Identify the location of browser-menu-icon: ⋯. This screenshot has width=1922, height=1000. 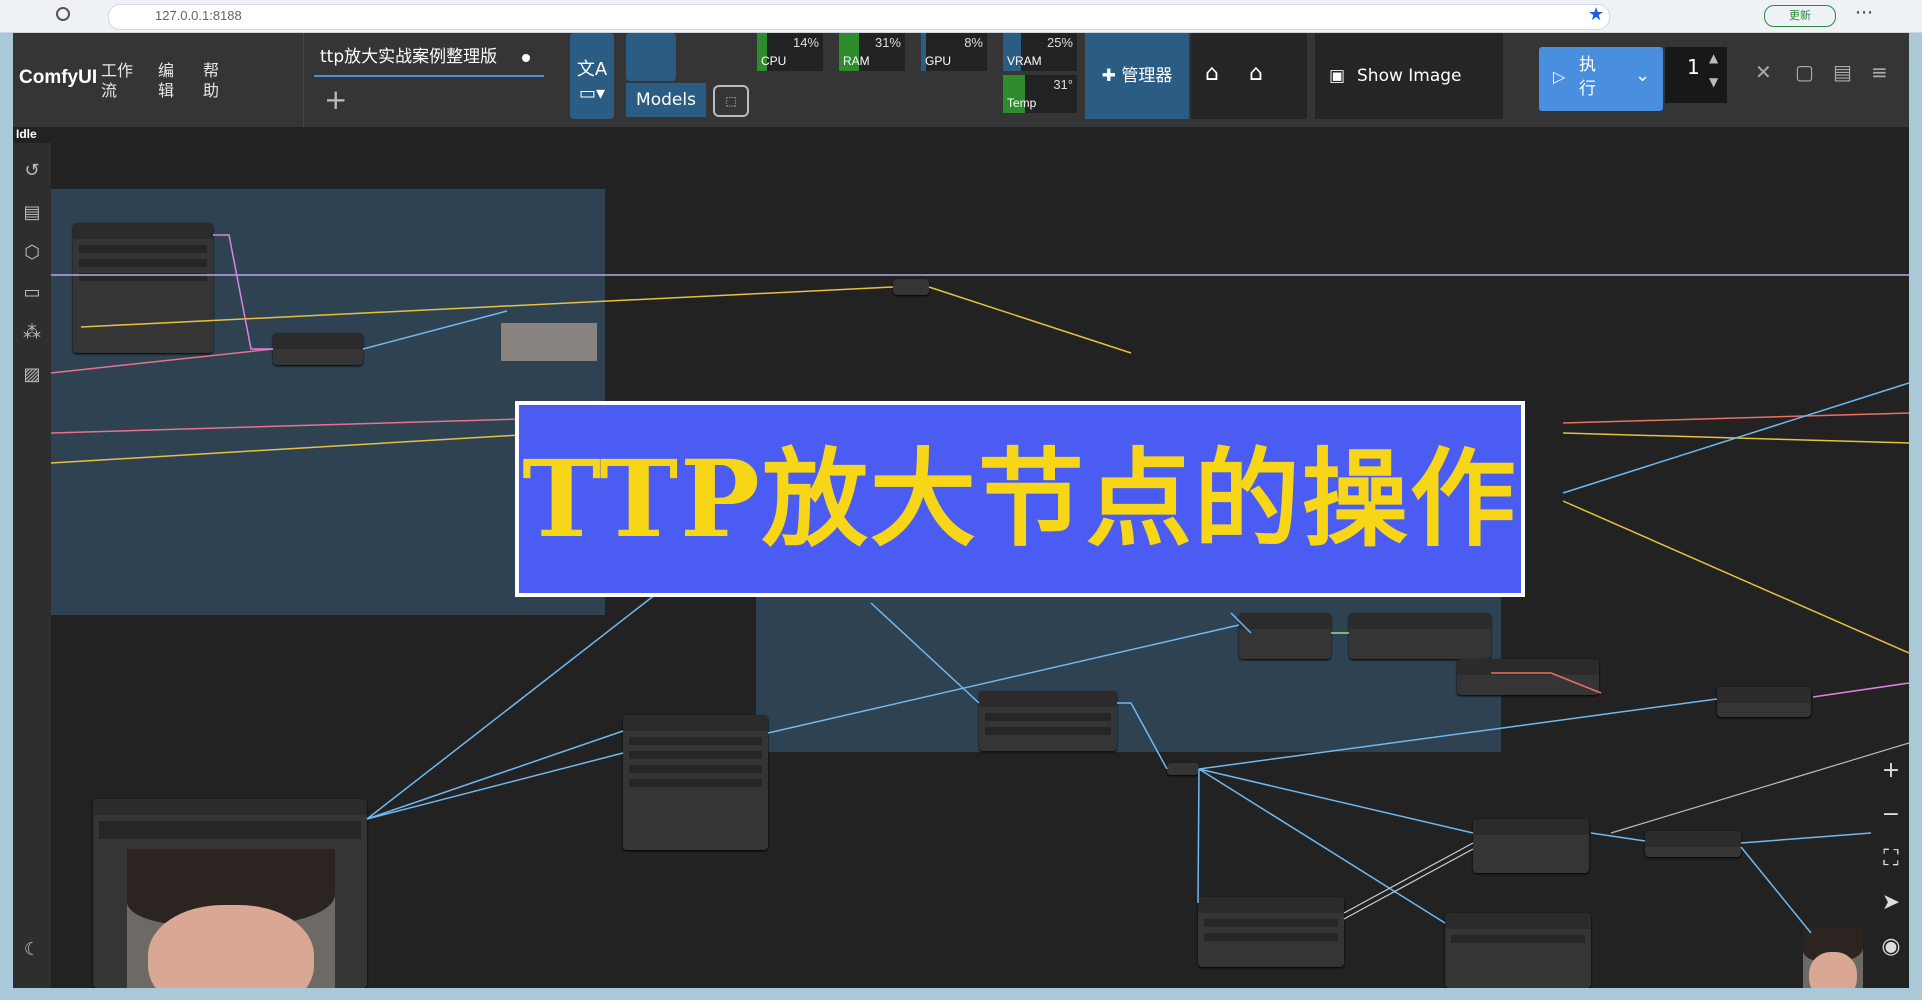
(1864, 12).